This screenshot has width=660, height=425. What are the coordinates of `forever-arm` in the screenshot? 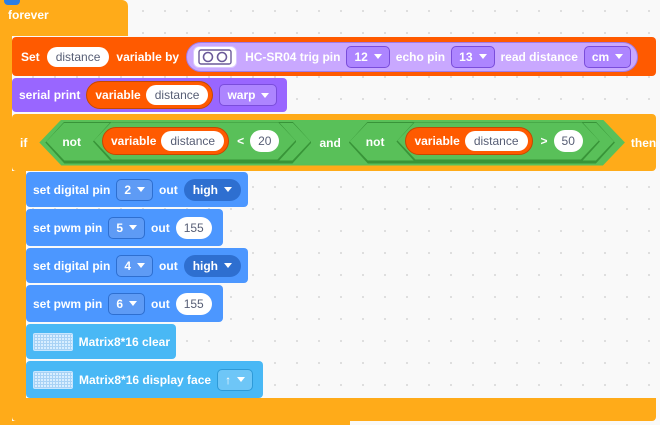 It's located at (6, 230).